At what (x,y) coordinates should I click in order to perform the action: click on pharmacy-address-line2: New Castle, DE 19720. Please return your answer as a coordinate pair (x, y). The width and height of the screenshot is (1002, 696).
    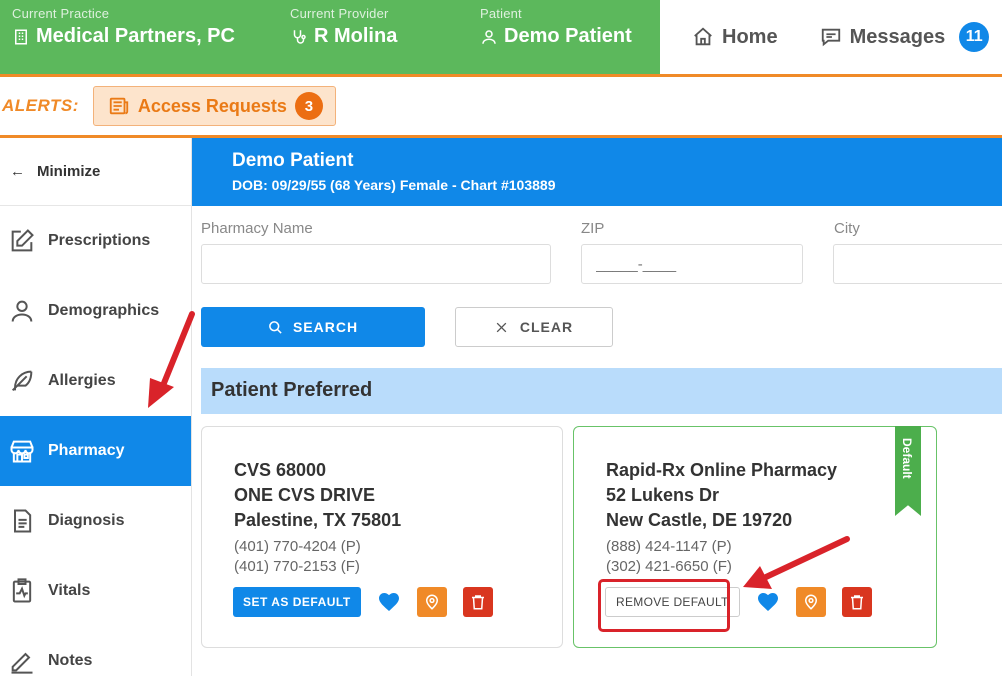
    Looking at the image, I should click on (699, 520).